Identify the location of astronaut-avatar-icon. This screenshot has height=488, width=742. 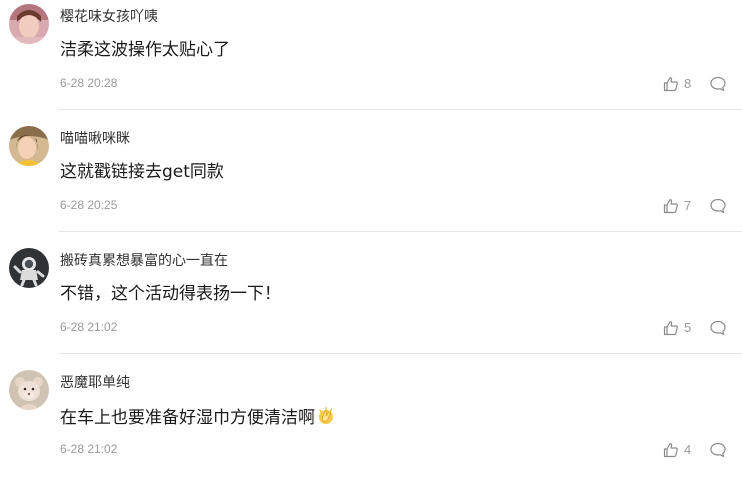
(29, 268).